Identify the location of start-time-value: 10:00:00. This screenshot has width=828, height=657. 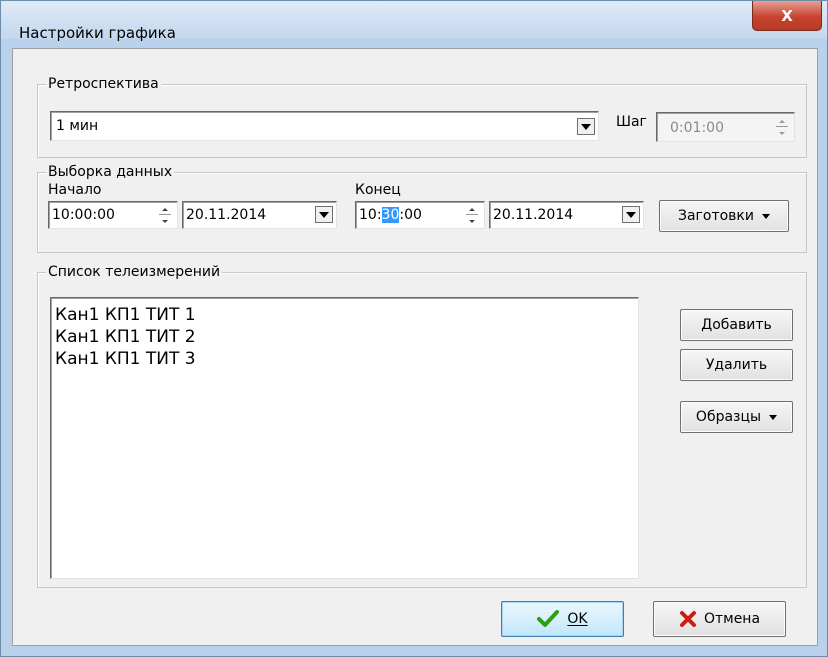
(83, 215).